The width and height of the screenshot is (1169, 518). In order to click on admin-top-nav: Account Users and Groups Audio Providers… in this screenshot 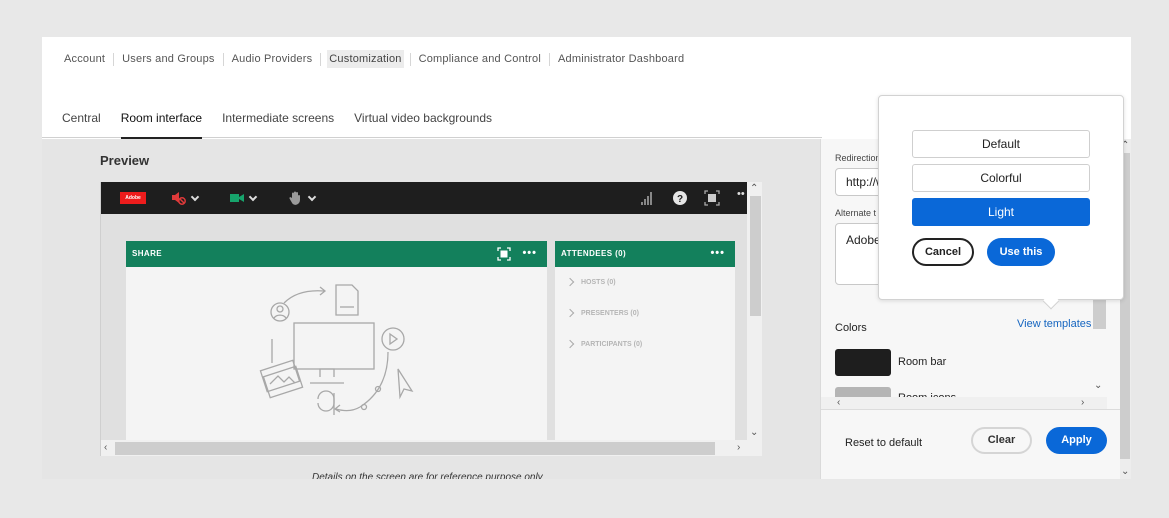, I will do `click(374, 59)`.